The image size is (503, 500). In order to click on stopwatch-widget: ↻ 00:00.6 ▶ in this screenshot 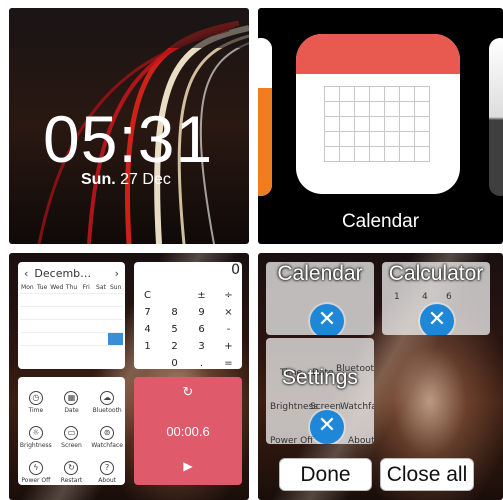, I will do `click(188, 431)`.